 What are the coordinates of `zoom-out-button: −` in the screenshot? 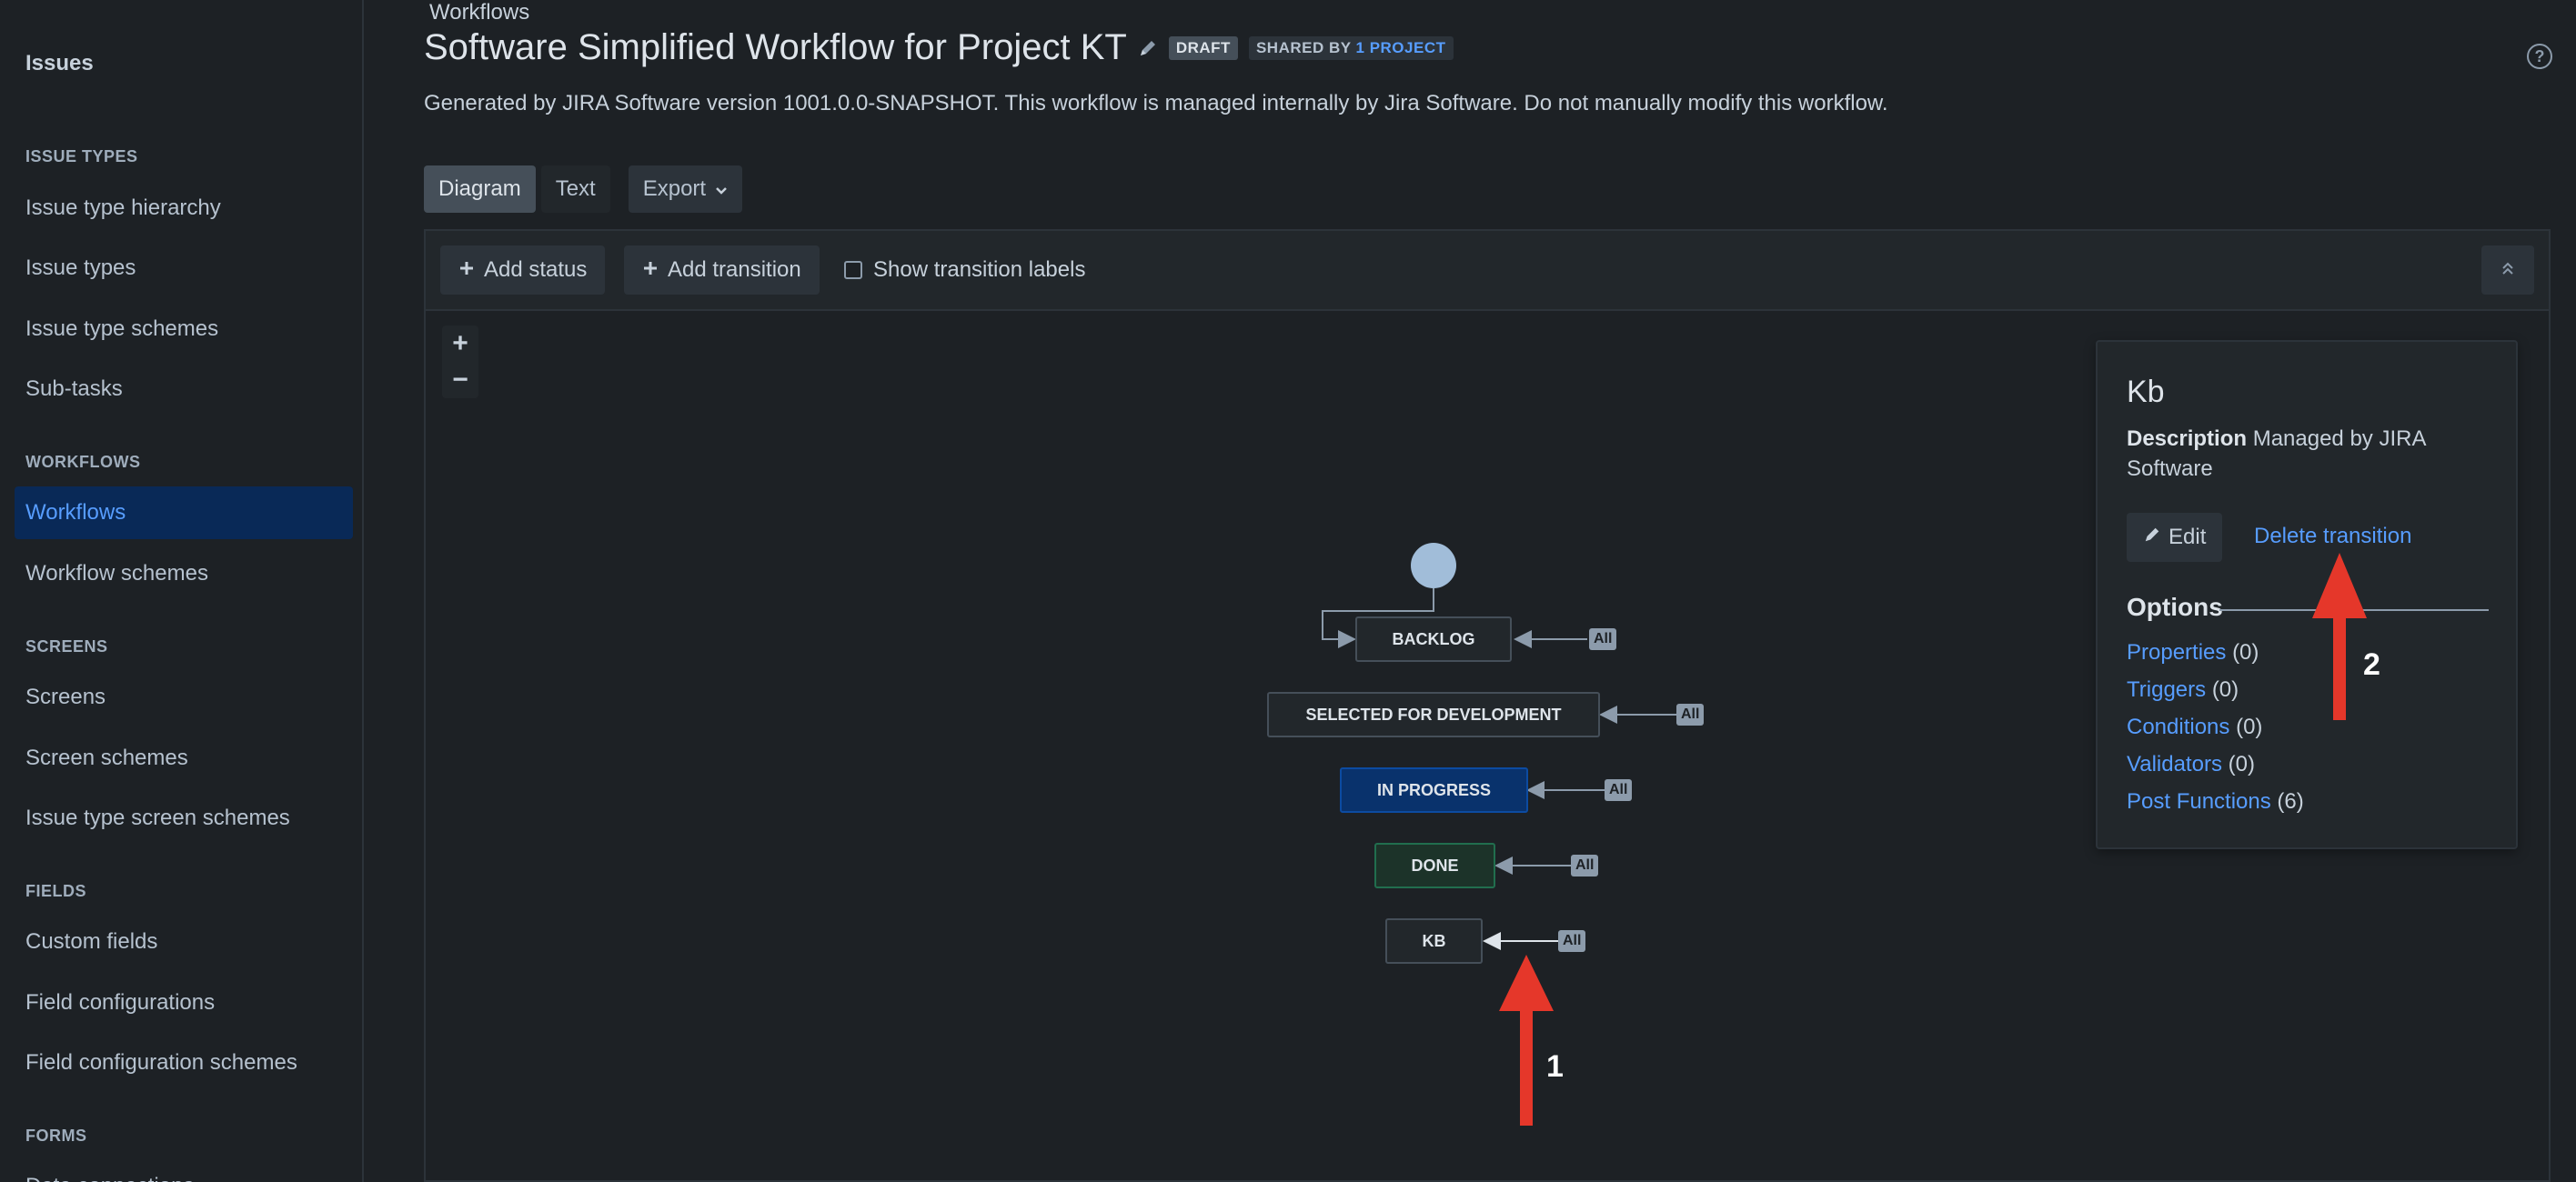 It's located at (460, 380).